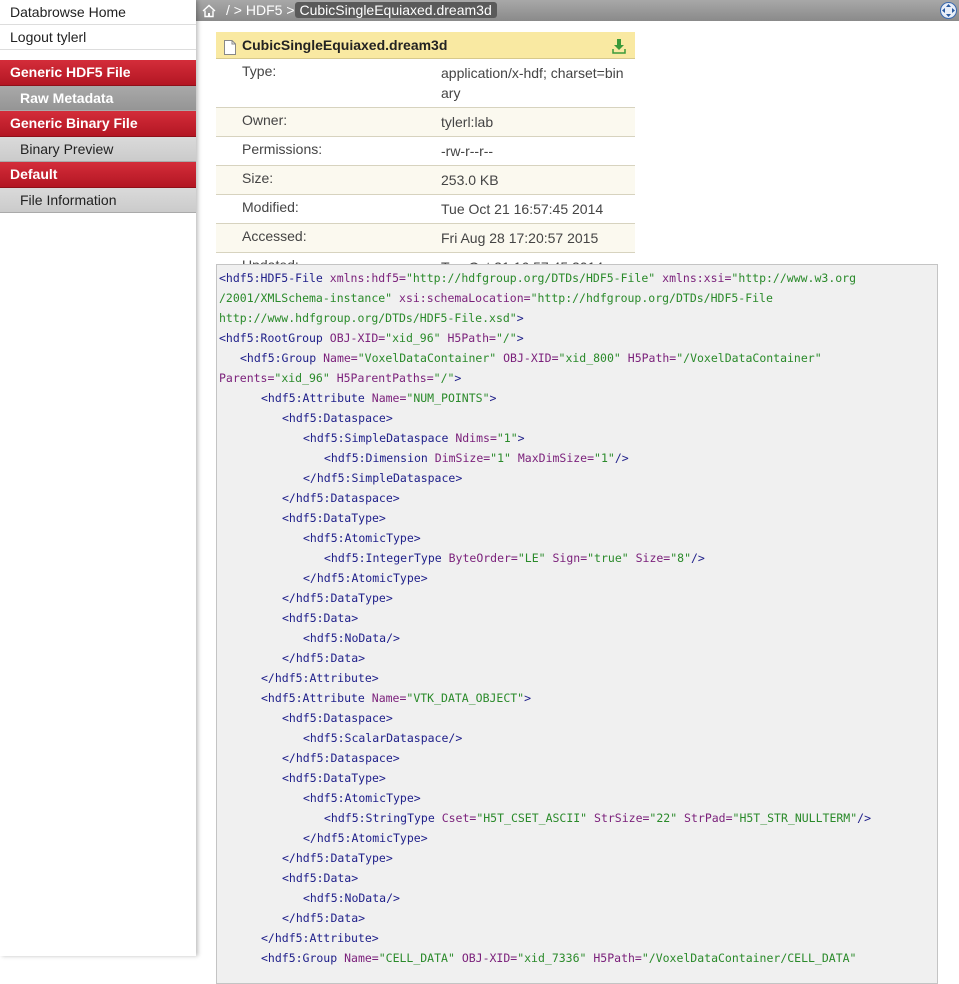  Describe the element at coordinates (948, 10) in the screenshot. I see `move-arrows-icon` at that location.